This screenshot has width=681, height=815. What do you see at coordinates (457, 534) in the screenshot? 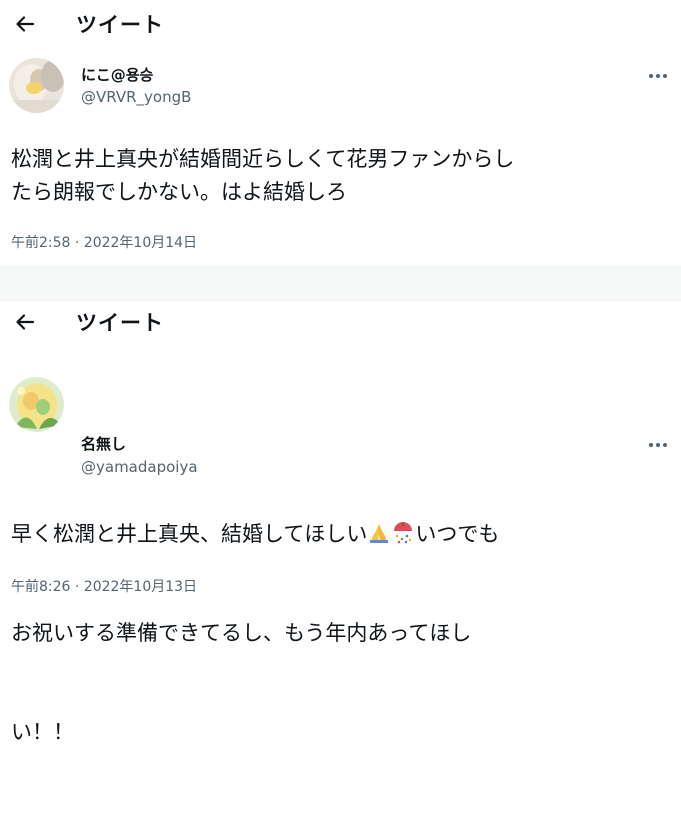
I see `tweet-text-segment: いつでも` at bounding box center [457, 534].